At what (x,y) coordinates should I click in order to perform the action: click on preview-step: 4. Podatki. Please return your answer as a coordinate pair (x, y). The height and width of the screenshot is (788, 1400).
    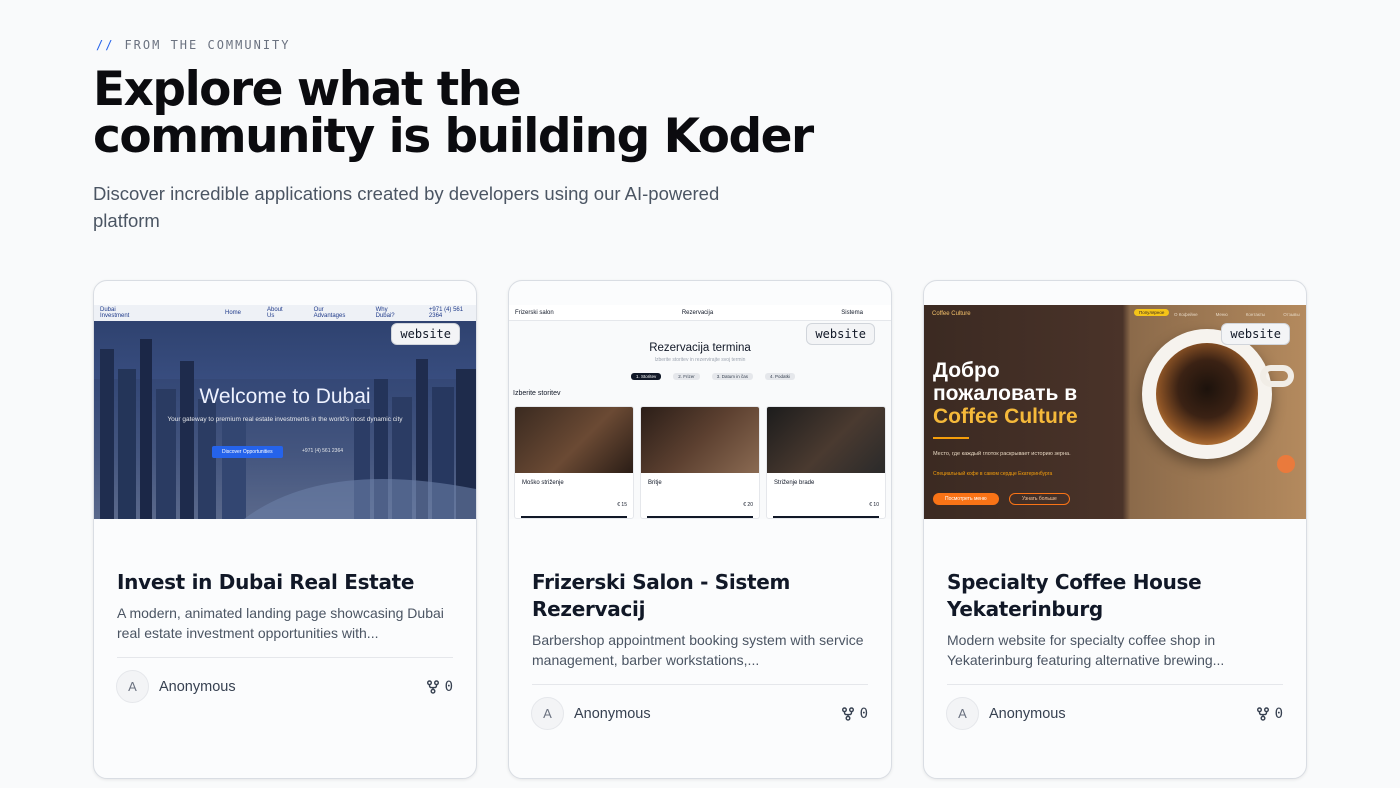
    Looking at the image, I should click on (780, 376).